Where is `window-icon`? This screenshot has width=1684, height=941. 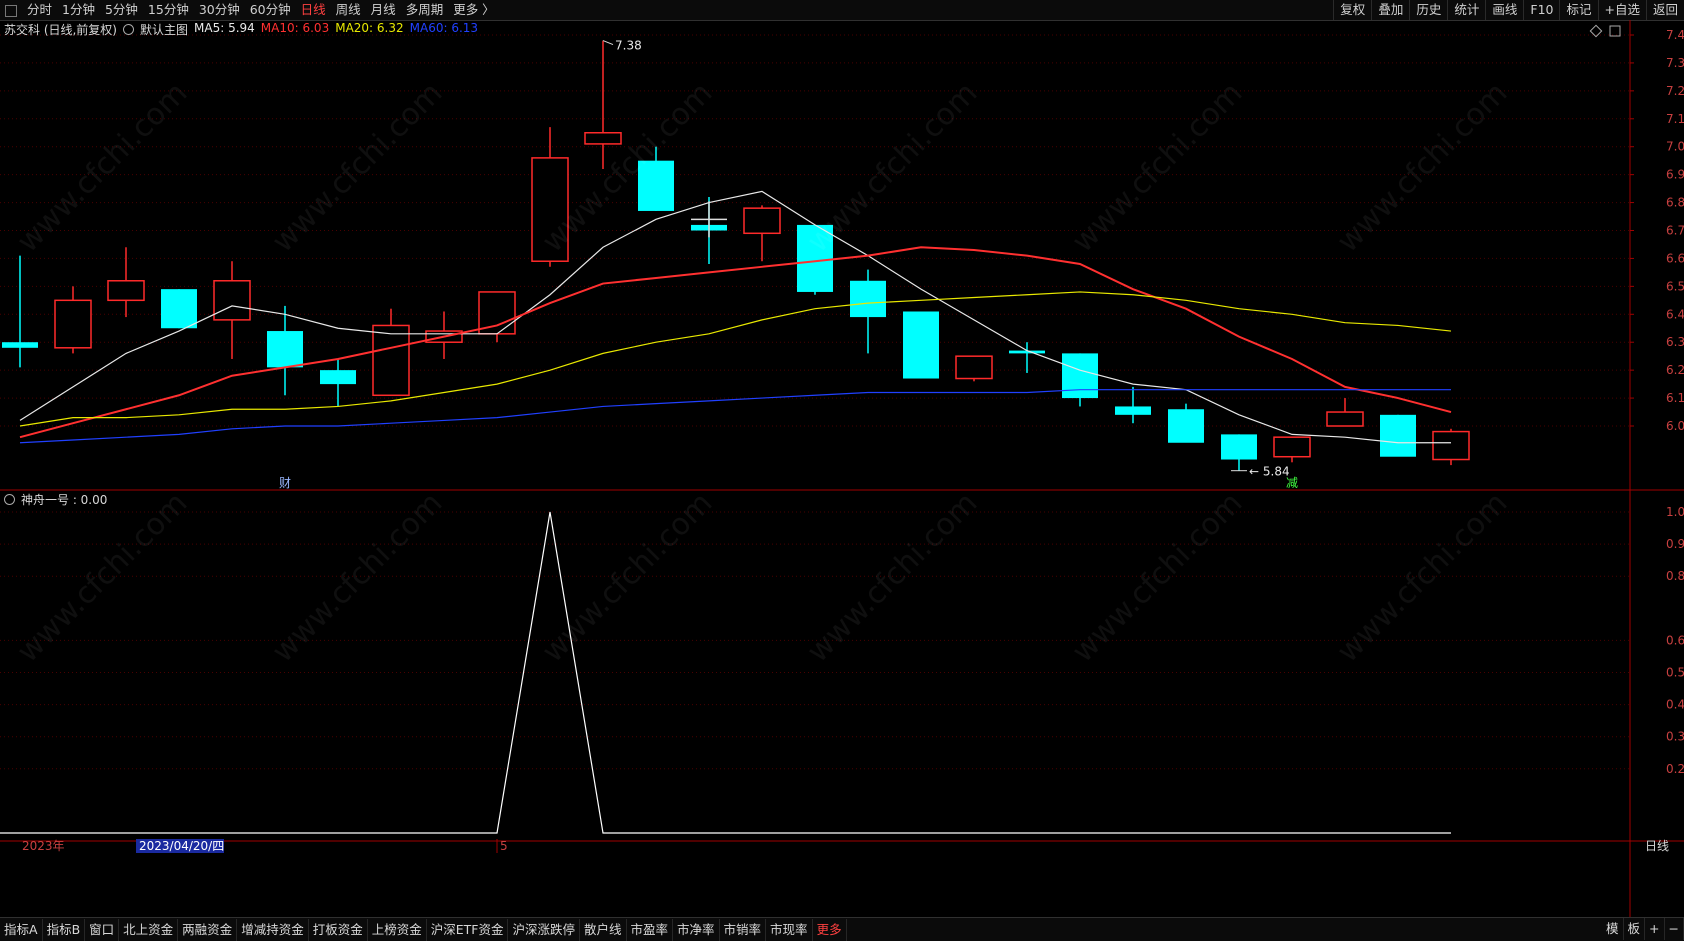
window-icon is located at coordinates (11, 11).